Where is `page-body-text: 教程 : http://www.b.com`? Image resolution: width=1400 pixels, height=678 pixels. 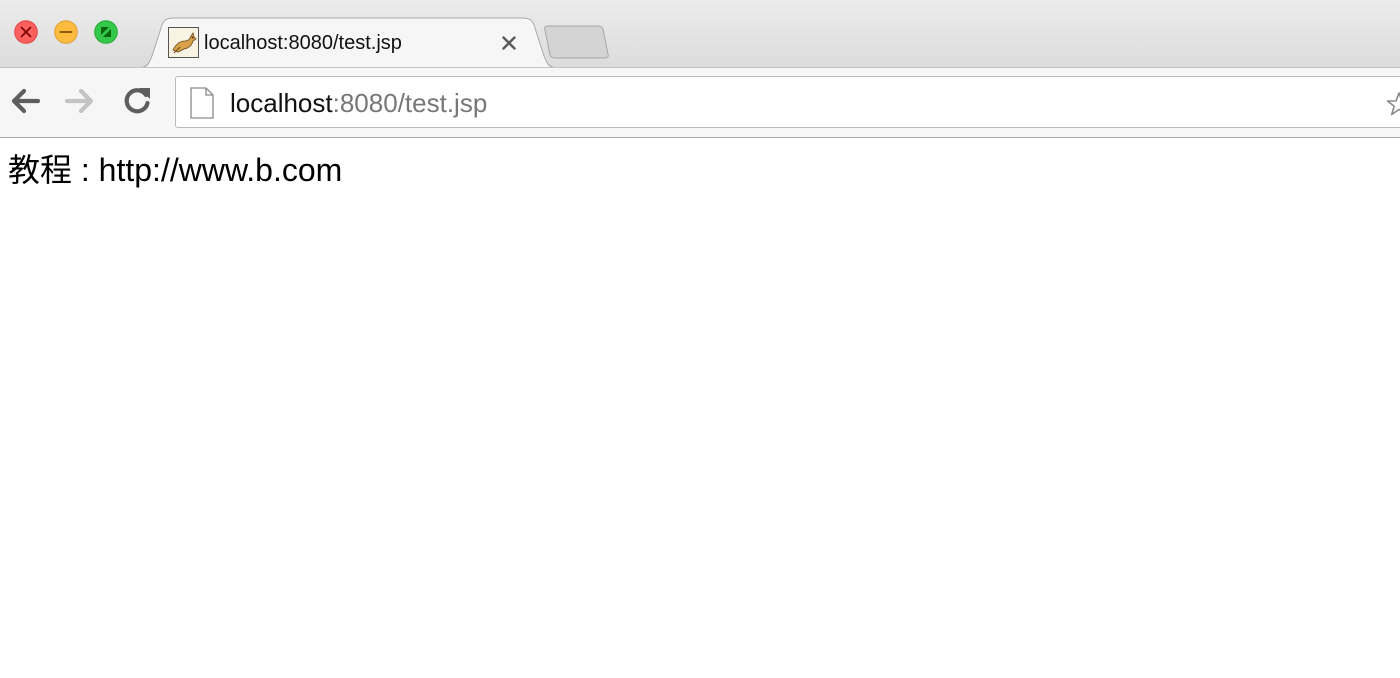
page-body-text: 教程 : http://www.b.com is located at coordinates (175, 170).